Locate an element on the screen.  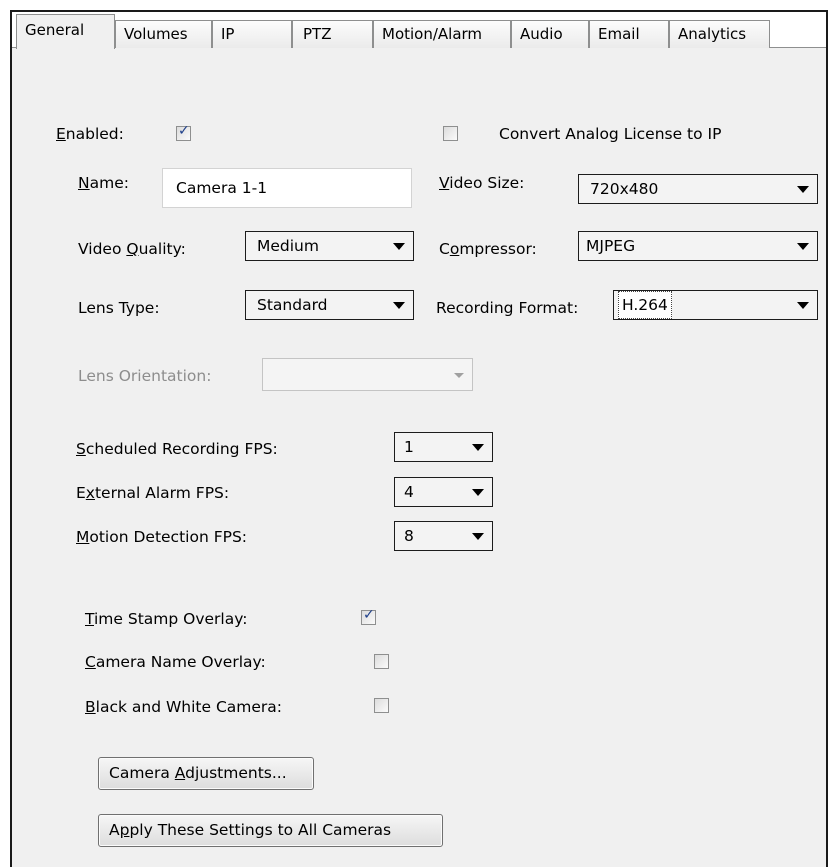
convert-license-checkbox is located at coordinates (450, 133).